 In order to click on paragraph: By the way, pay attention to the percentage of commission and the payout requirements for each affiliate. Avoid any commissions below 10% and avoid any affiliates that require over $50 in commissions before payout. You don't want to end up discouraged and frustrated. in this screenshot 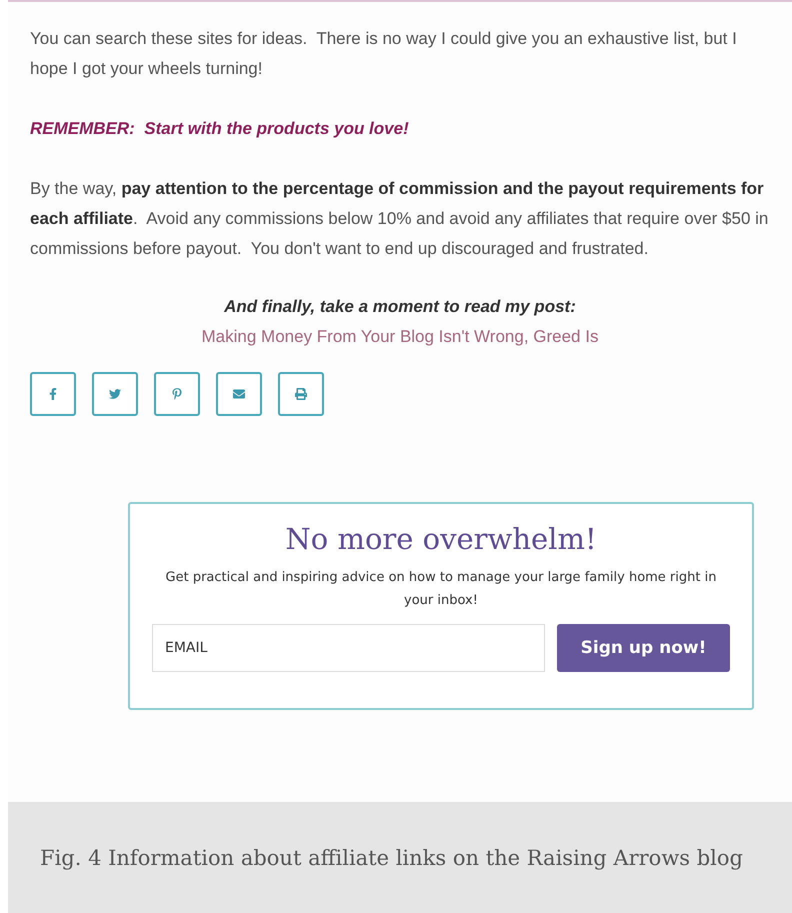, I will do `click(400, 219)`.